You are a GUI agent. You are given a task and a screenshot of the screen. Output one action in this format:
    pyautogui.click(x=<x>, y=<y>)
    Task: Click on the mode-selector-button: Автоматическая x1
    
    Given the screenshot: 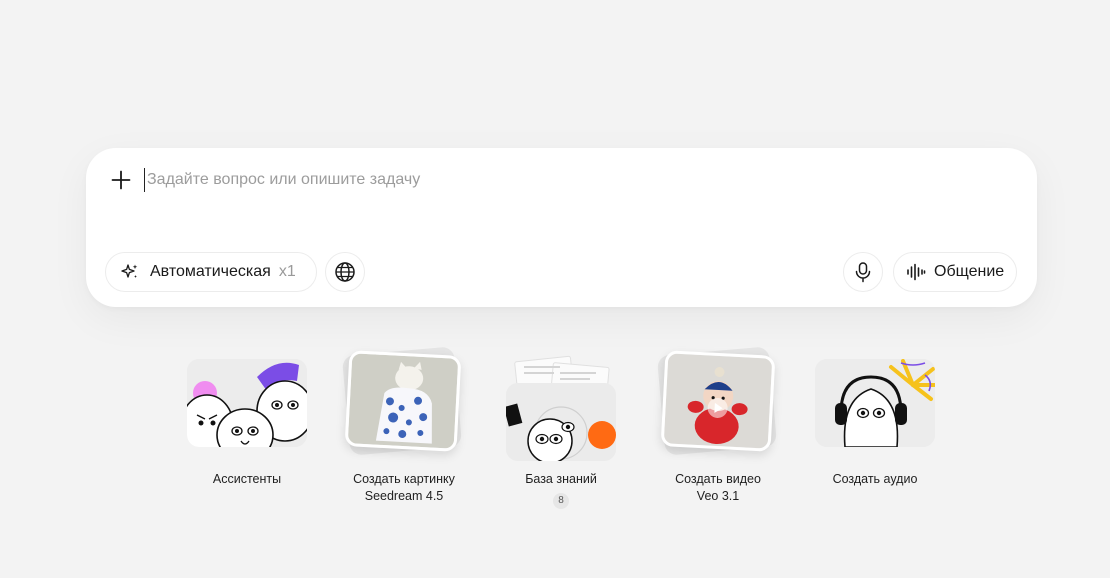 What is the action you would take?
    pyautogui.click(x=211, y=272)
    